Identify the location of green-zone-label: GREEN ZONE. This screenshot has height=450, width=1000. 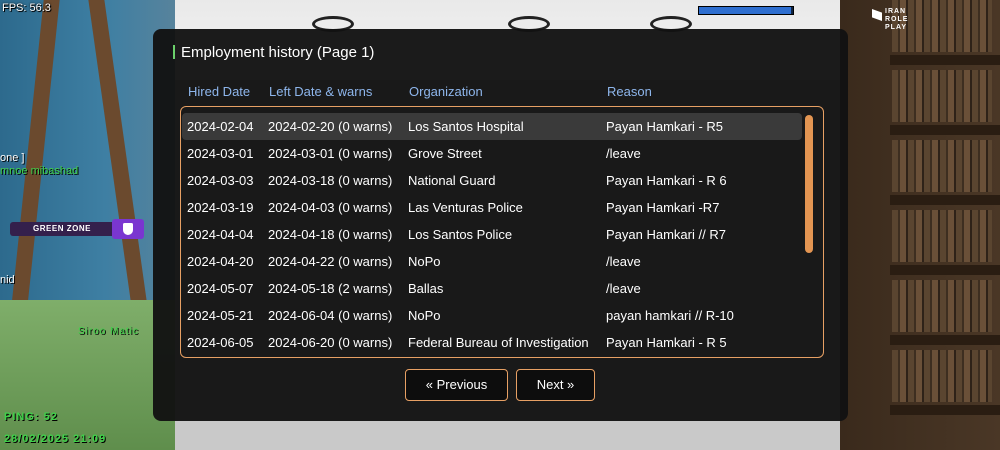
(62, 229).